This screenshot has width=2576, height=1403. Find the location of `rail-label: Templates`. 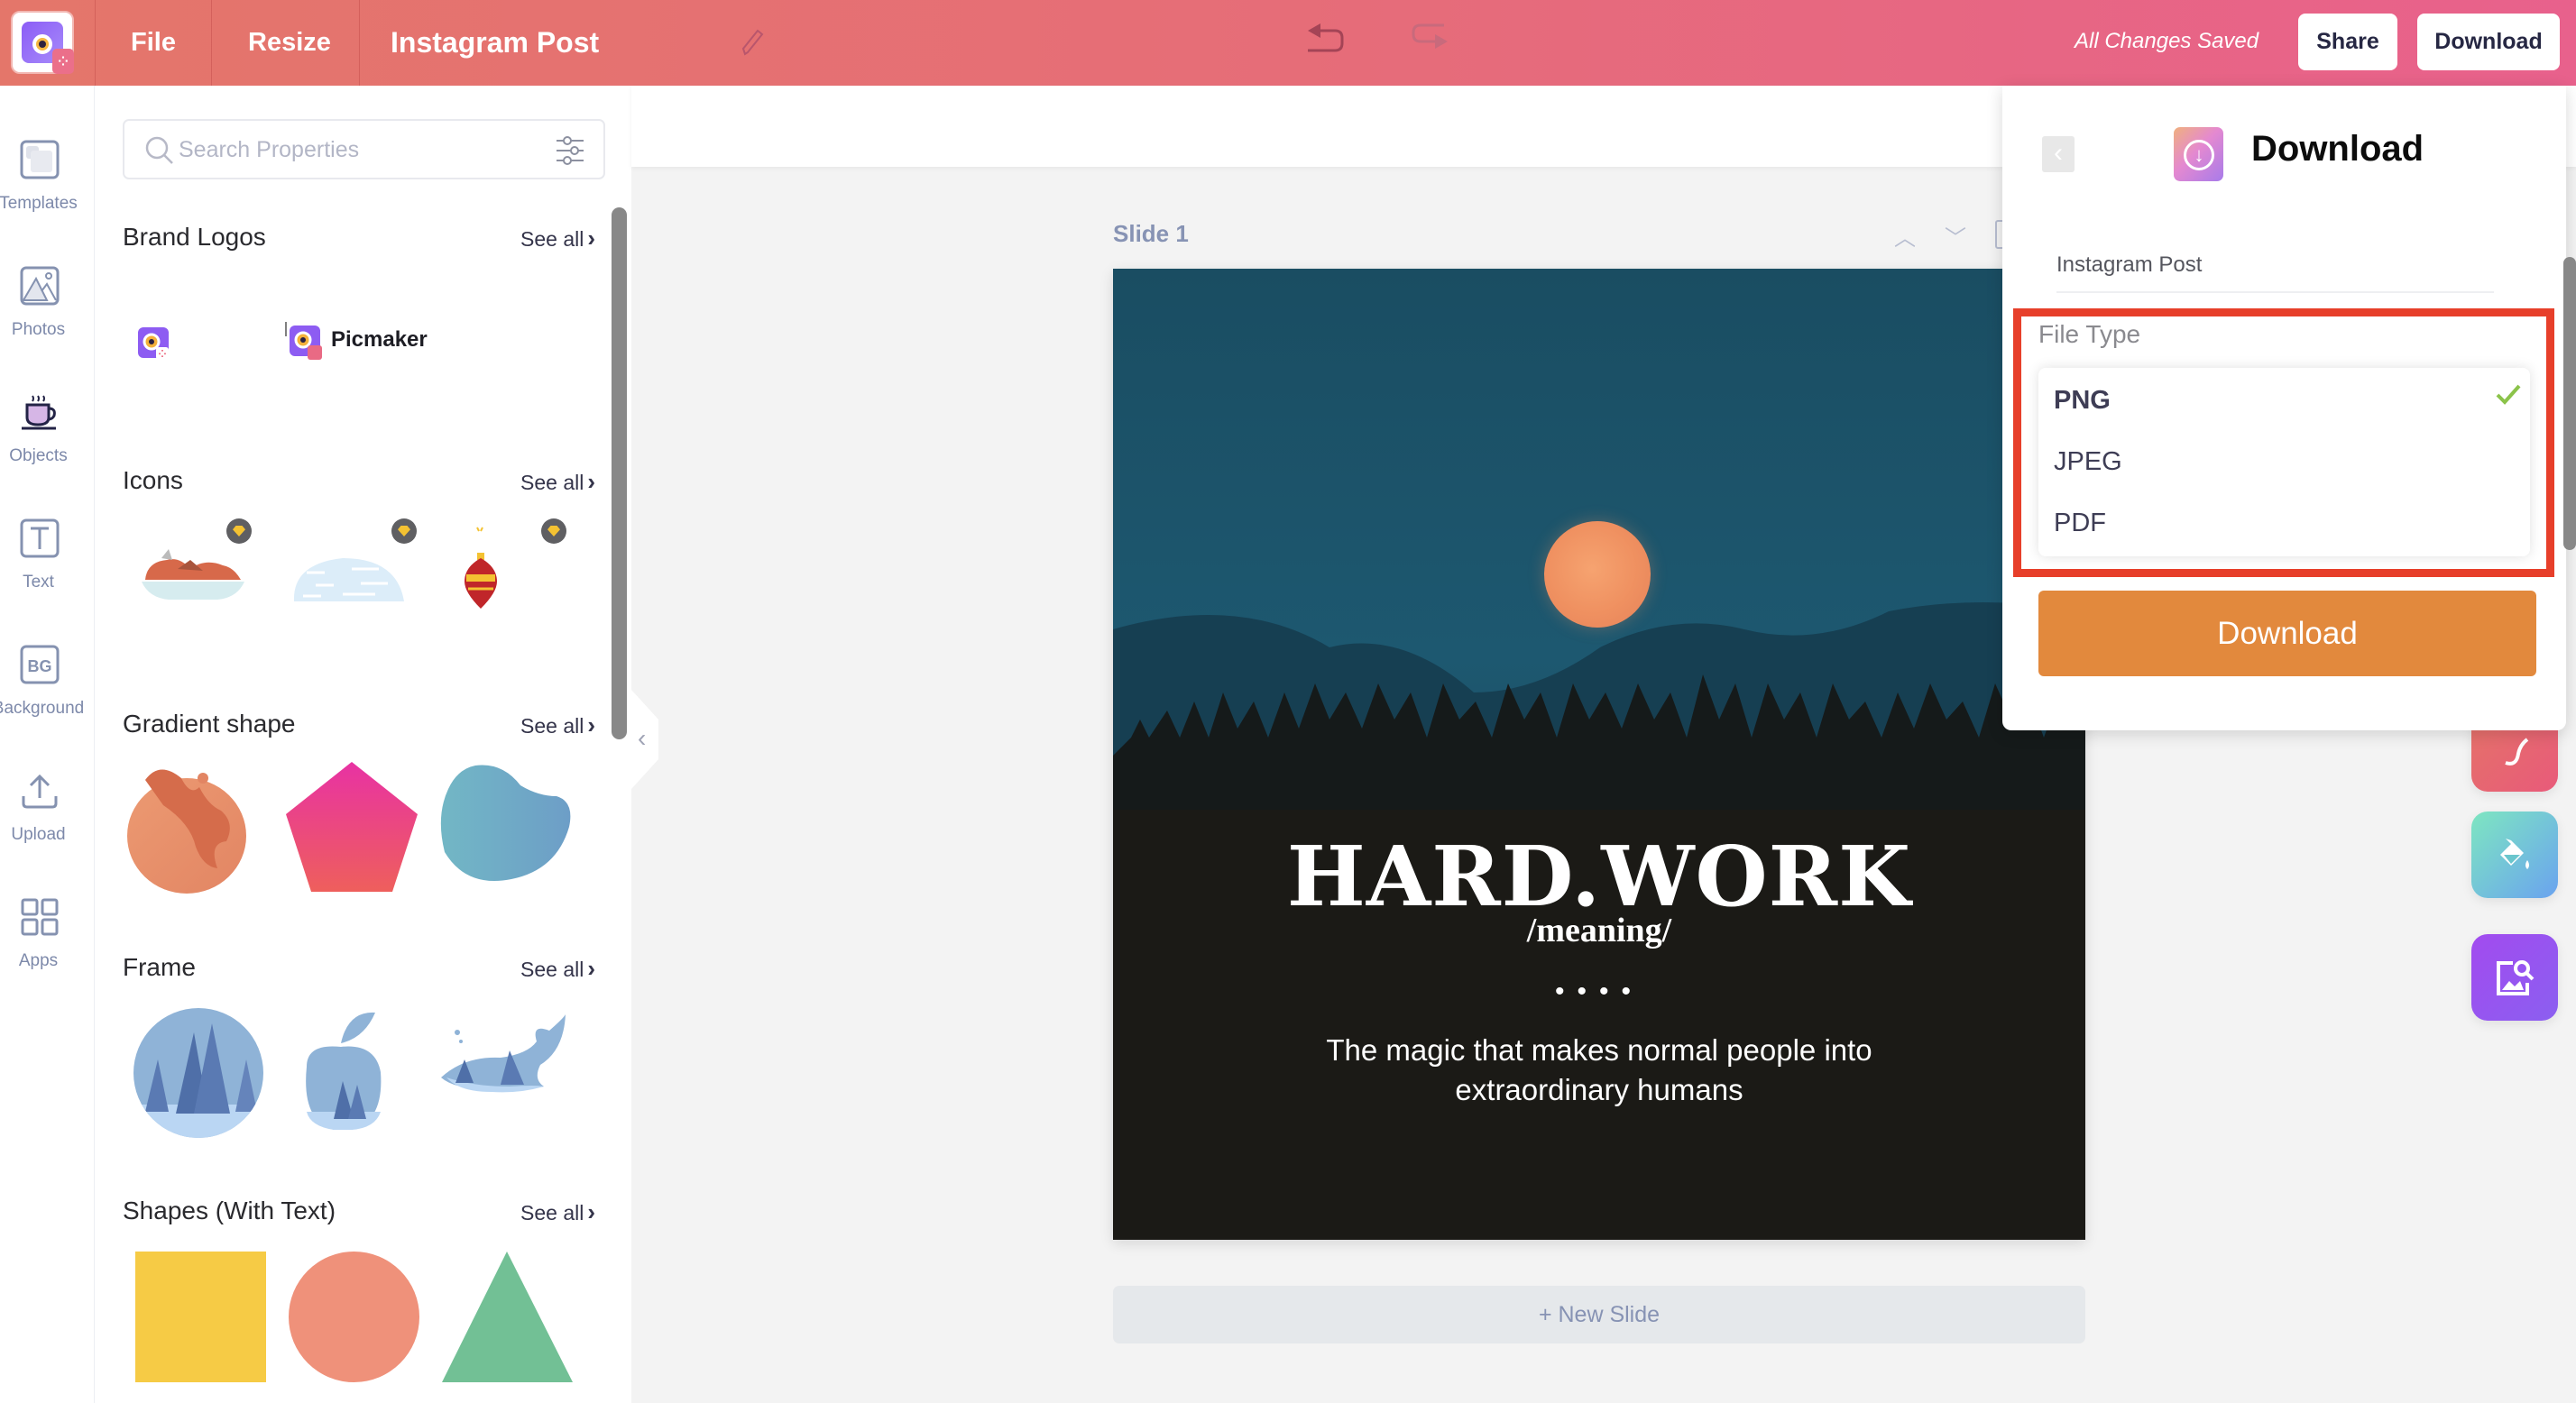

rail-label: Templates is located at coordinates (39, 204).